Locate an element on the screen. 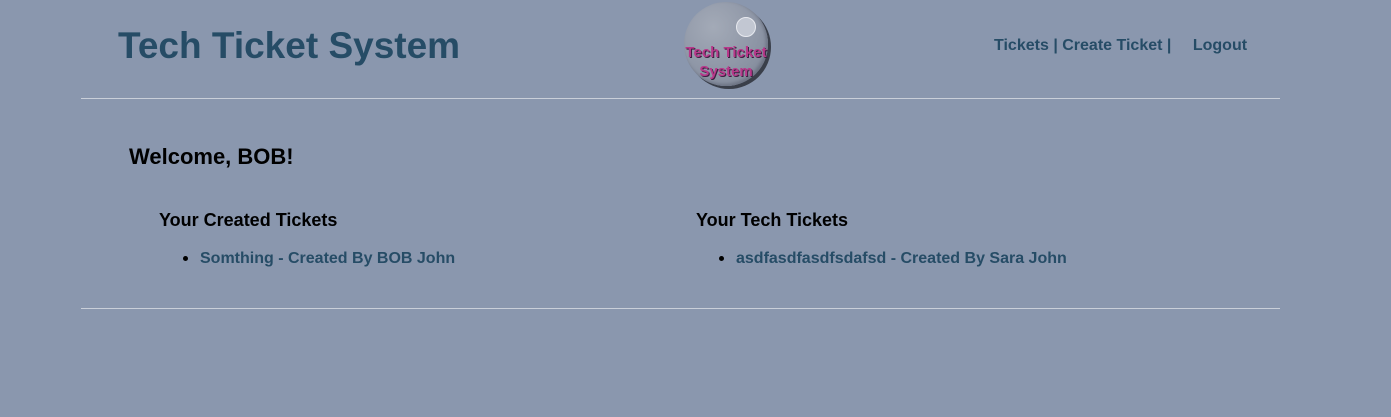  site-logo: Tech Ticket System is located at coordinates (726, 44).